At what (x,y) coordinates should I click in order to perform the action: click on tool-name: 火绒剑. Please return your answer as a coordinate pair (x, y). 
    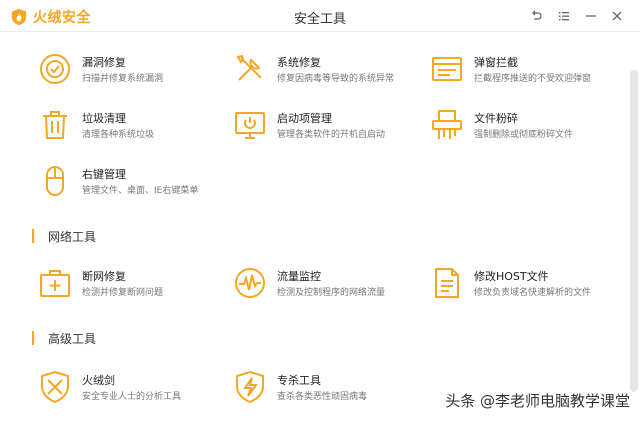
    Looking at the image, I should click on (98, 380).